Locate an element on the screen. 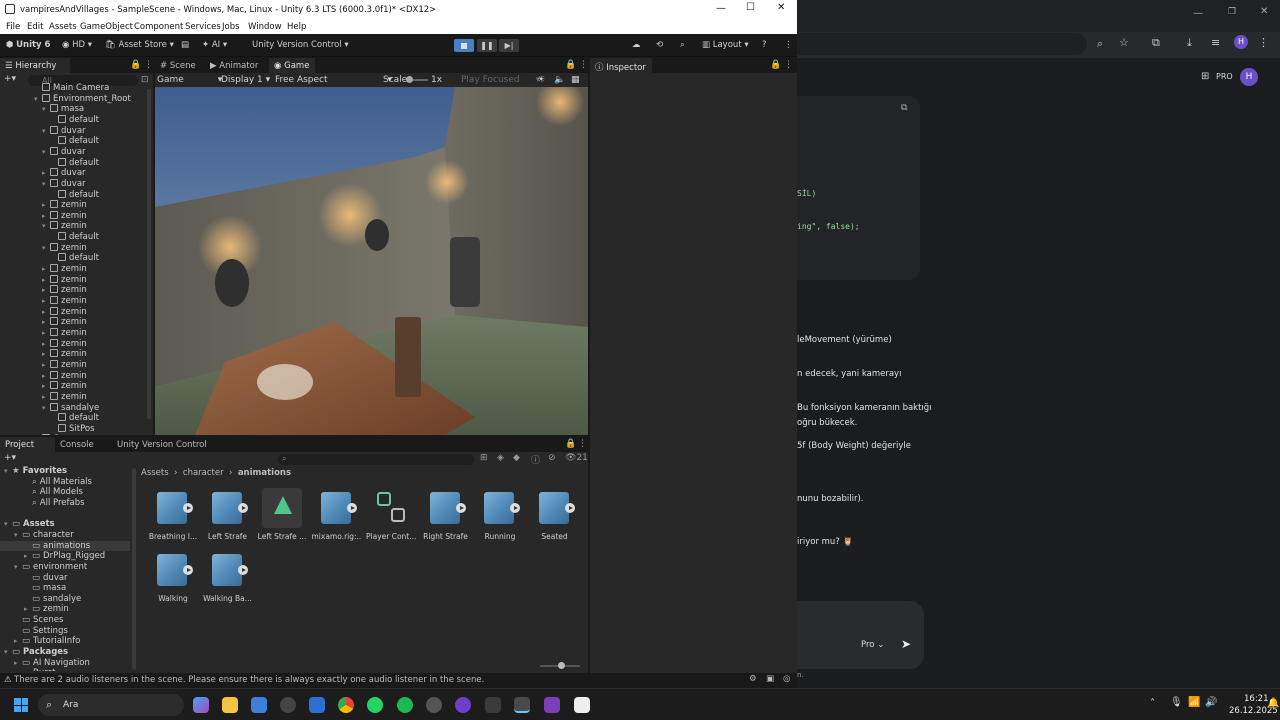 Image resolution: width=1280 pixels, height=720 pixels. project-tree-item: ▸ ▭ AI Navigation is located at coordinates (65, 663).